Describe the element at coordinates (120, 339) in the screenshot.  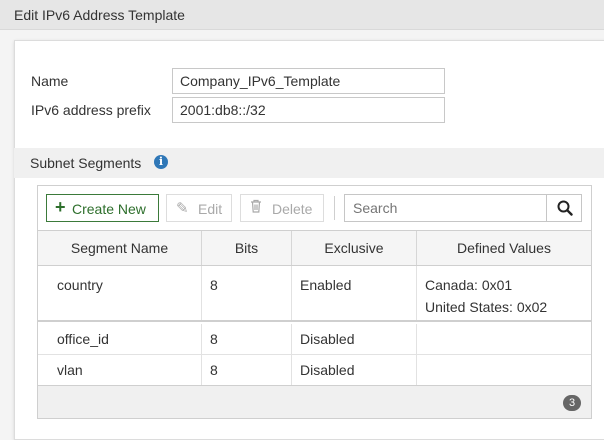
I see `segment-name-cell: office_id` at that location.